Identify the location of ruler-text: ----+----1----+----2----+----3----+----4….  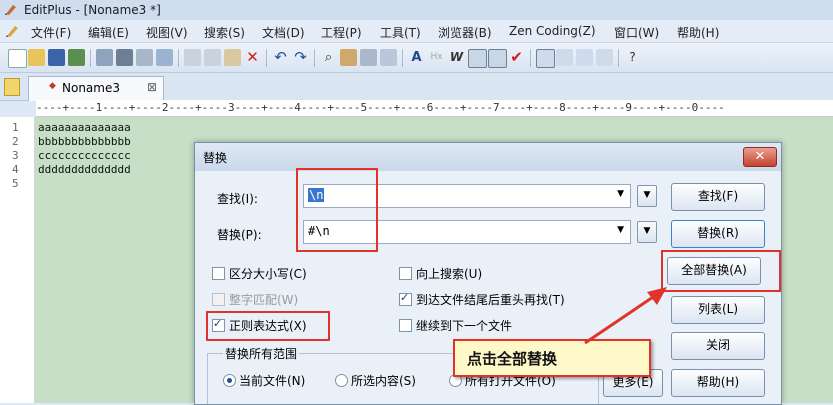
(380, 107).